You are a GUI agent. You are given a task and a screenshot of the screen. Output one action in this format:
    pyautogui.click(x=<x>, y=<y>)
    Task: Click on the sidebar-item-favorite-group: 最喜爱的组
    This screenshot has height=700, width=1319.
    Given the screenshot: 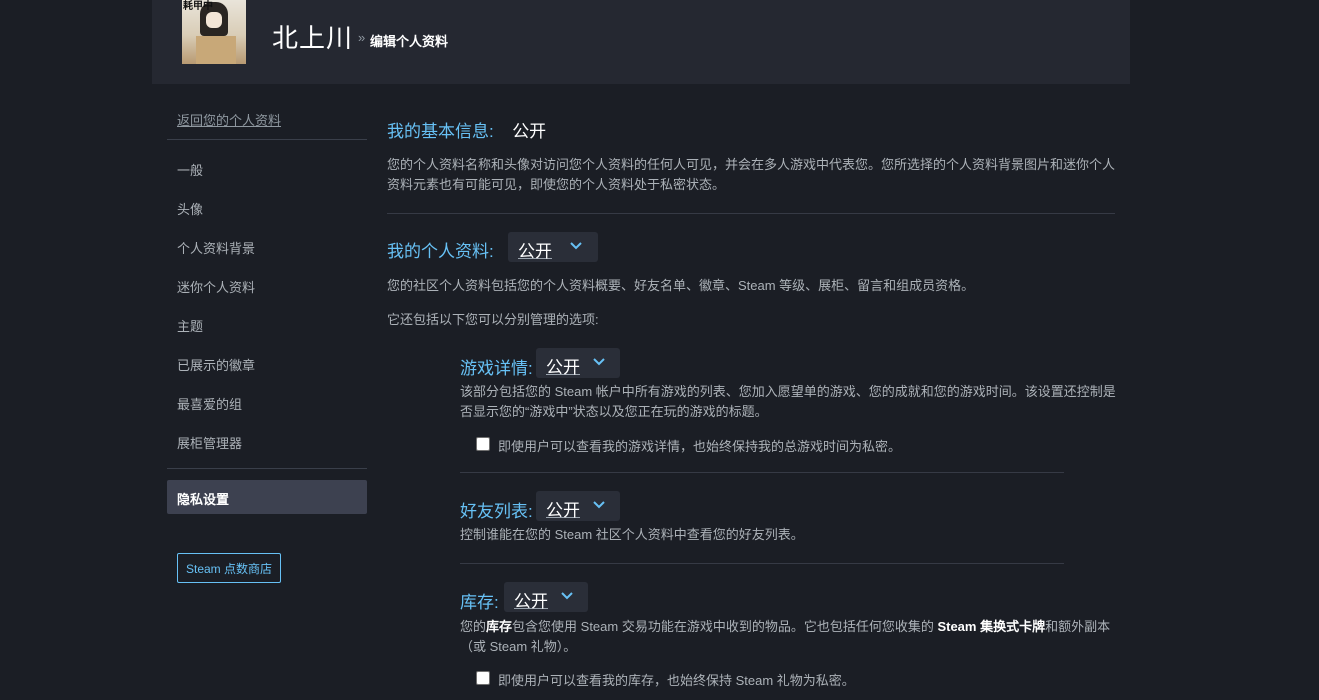 What is the action you would take?
    pyautogui.click(x=209, y=403)
    